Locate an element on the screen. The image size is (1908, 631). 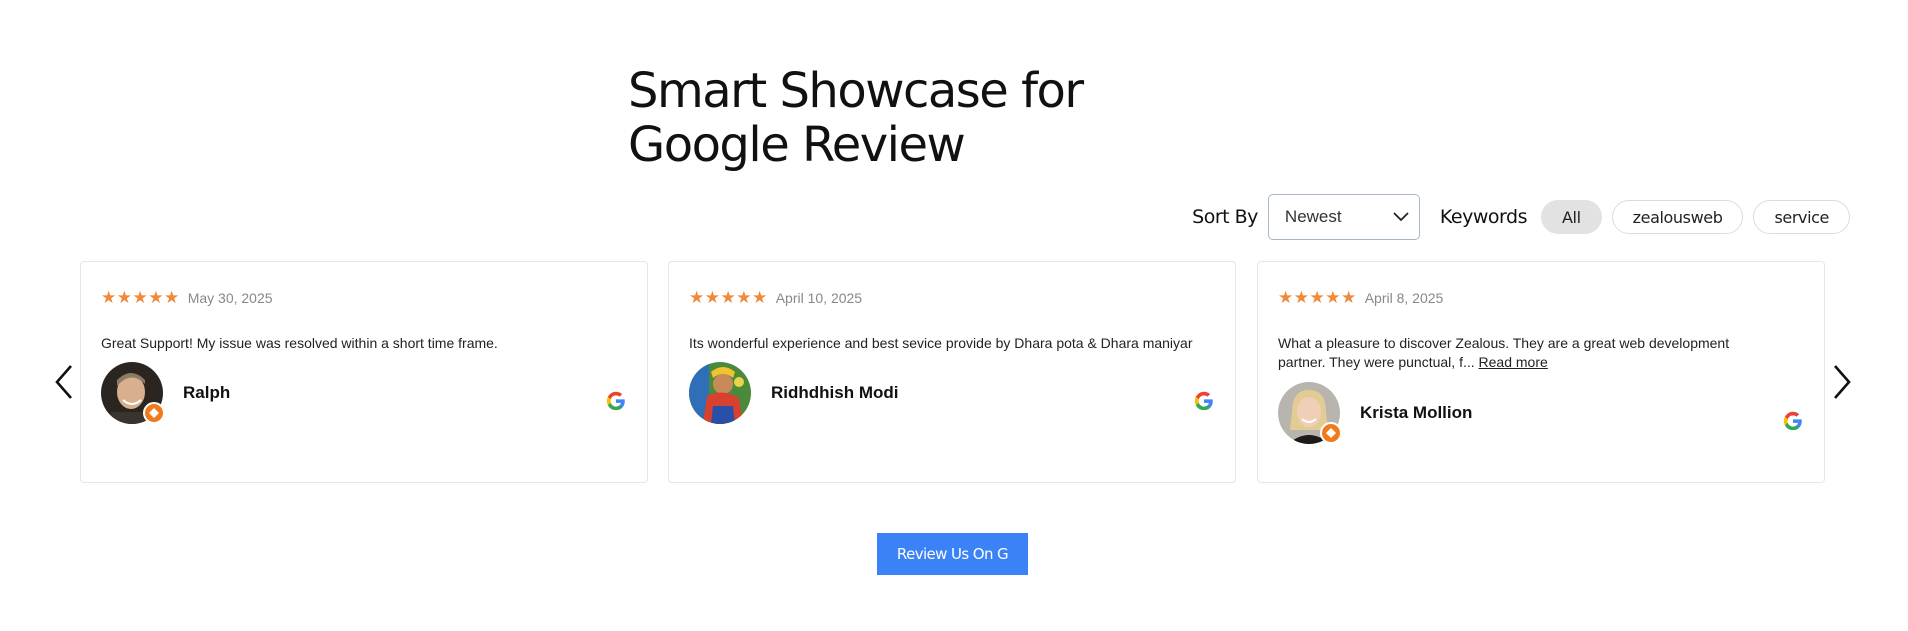
title-line-2: Google Review is located at coordinates (797, 145).